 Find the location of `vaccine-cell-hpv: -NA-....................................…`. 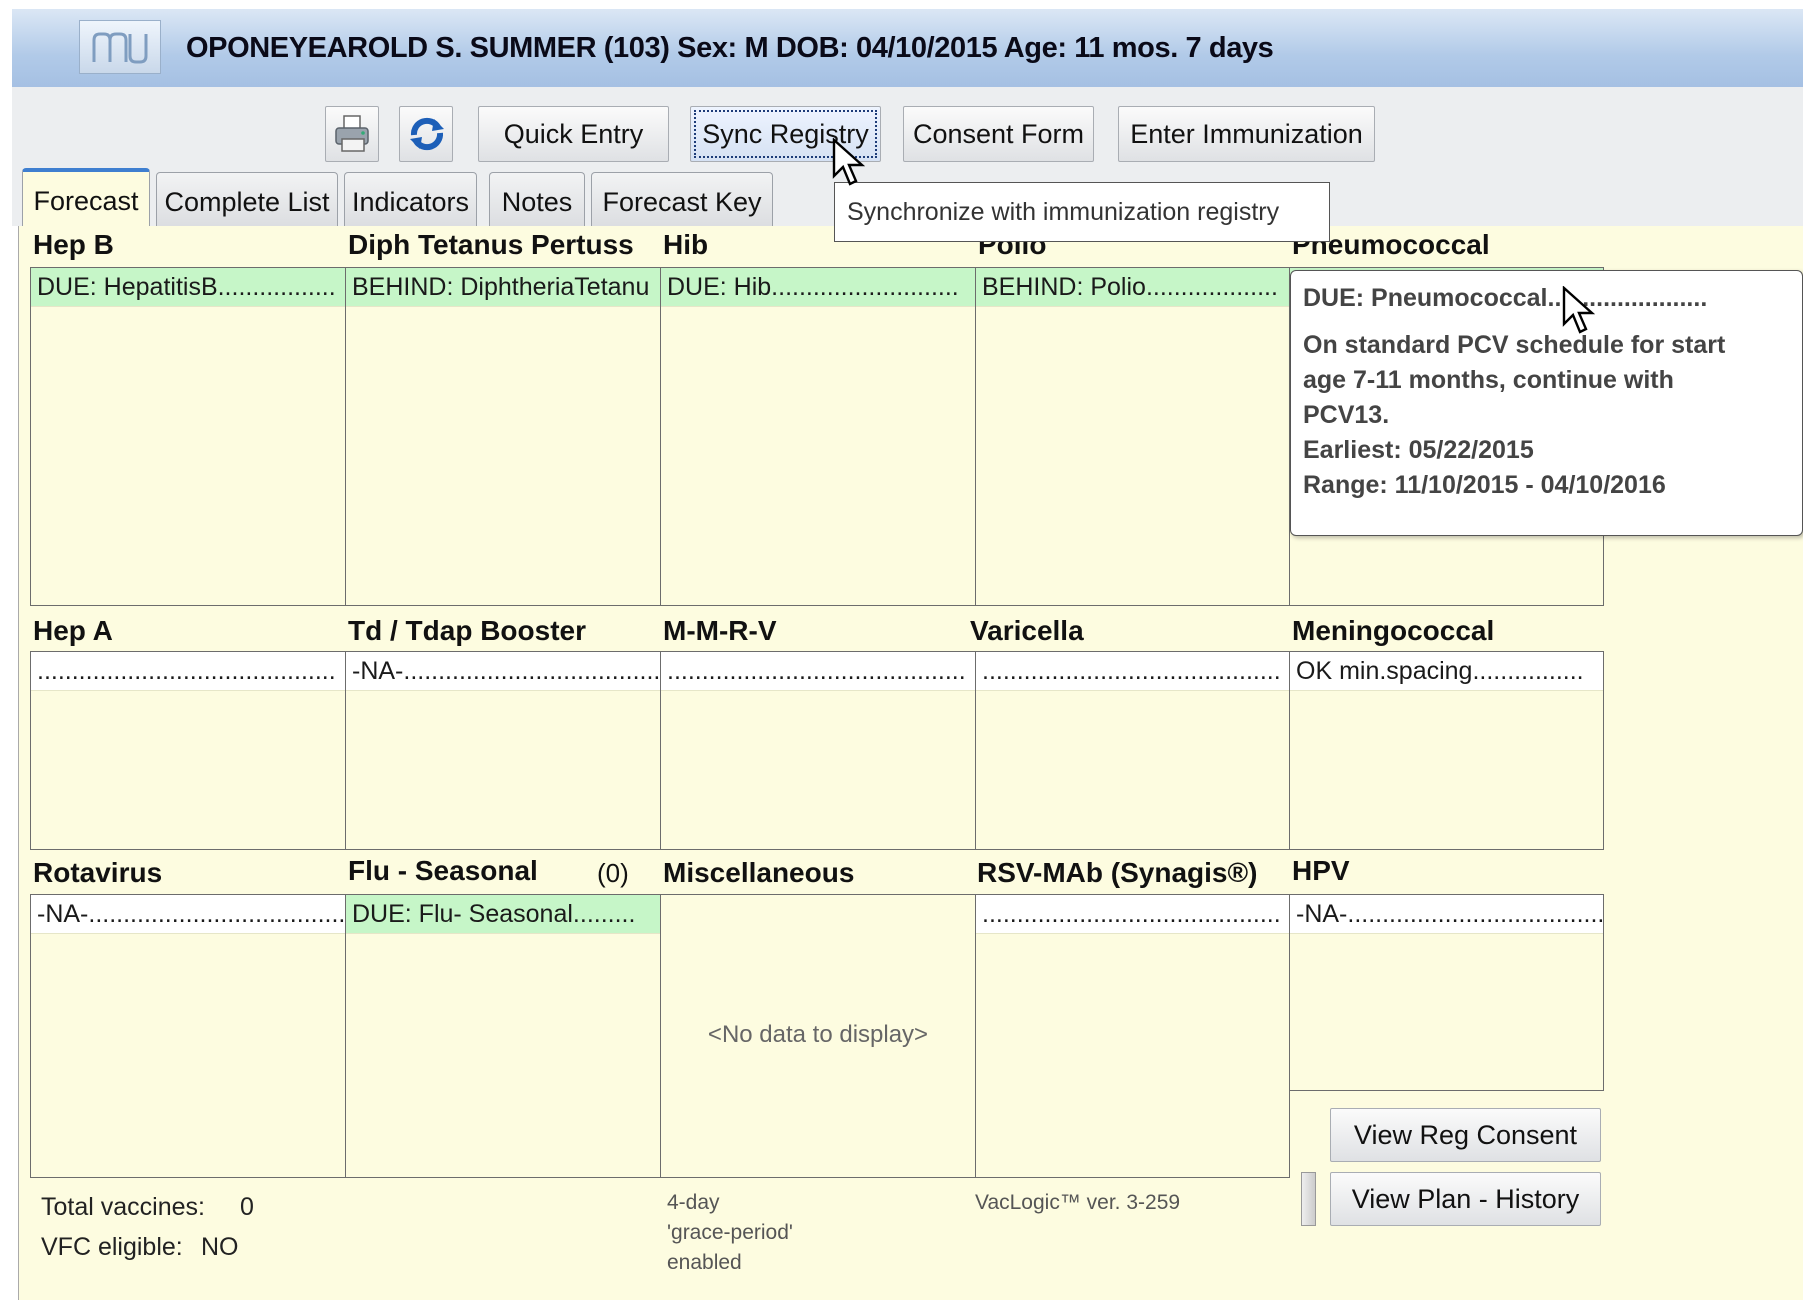

vaccine-cell-hpv: -NA-....................................… is located at coordinates (1446, 992).